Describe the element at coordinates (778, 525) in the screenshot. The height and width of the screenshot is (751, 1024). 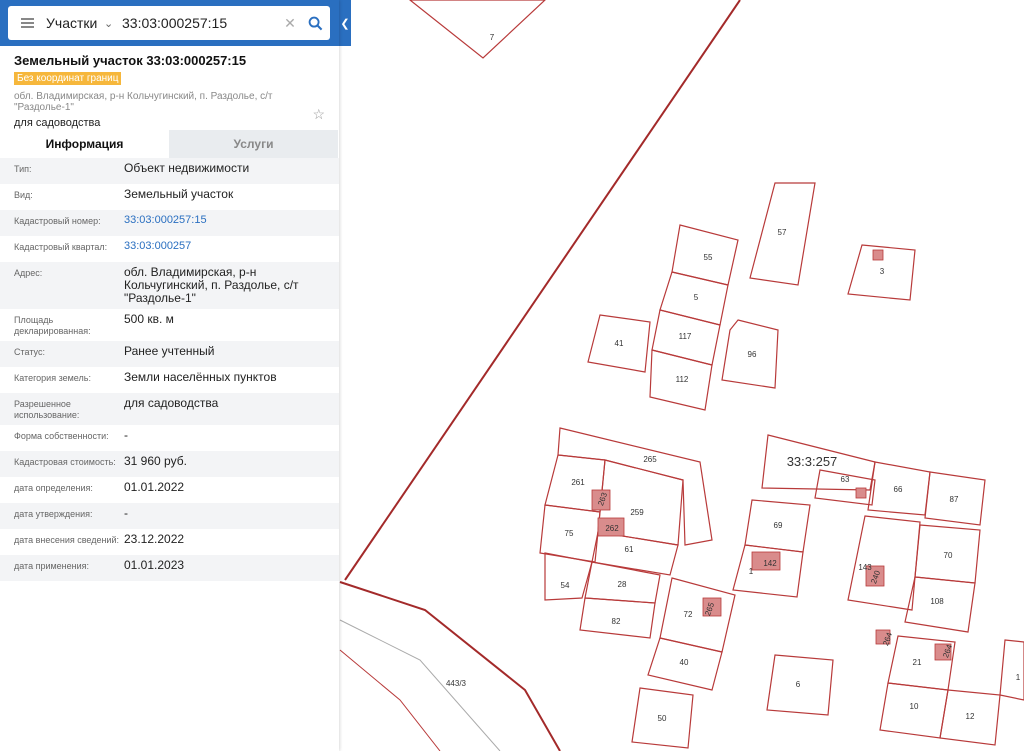
I see `svg-text: 69` at that location.